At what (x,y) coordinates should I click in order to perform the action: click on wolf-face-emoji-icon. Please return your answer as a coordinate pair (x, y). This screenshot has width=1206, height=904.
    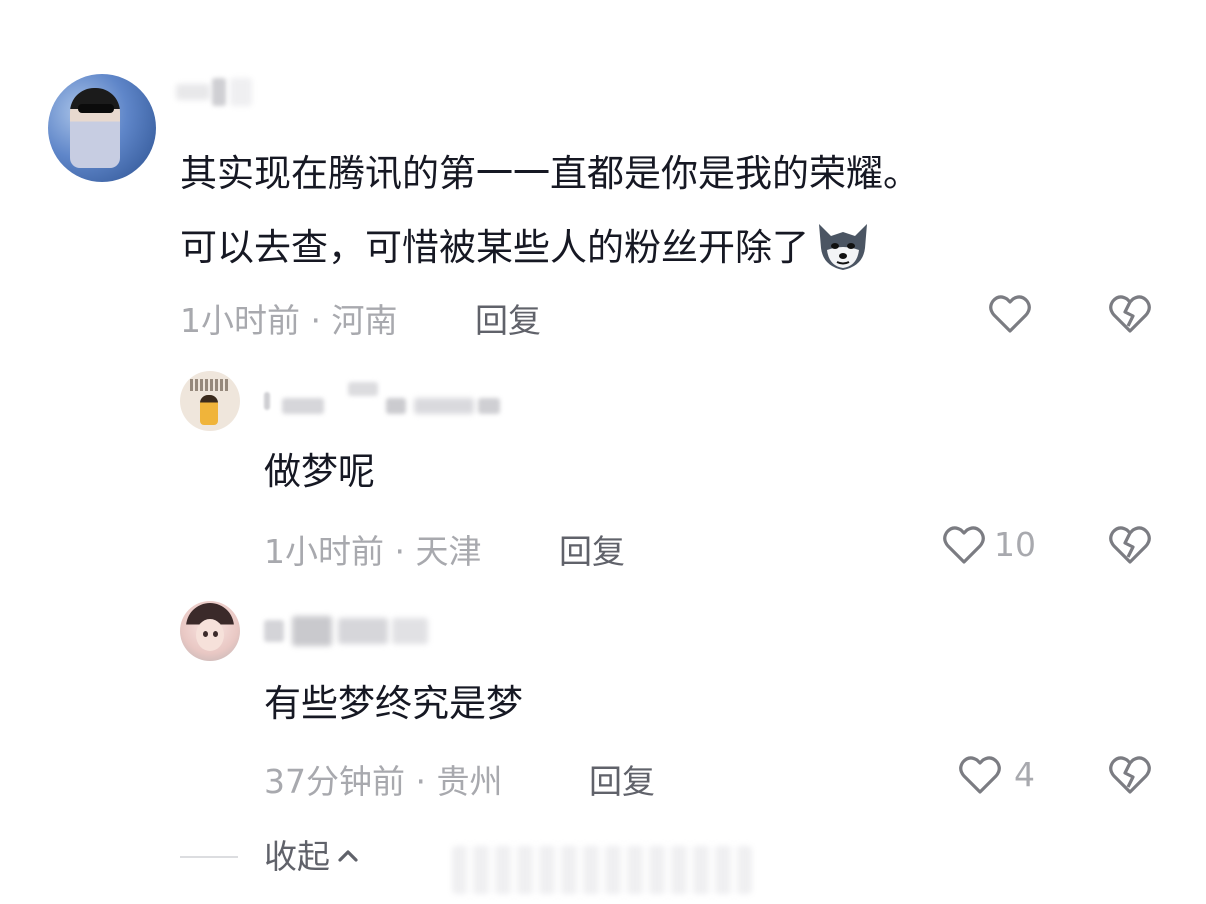
    Looking at the image, I should click on (843, 247).